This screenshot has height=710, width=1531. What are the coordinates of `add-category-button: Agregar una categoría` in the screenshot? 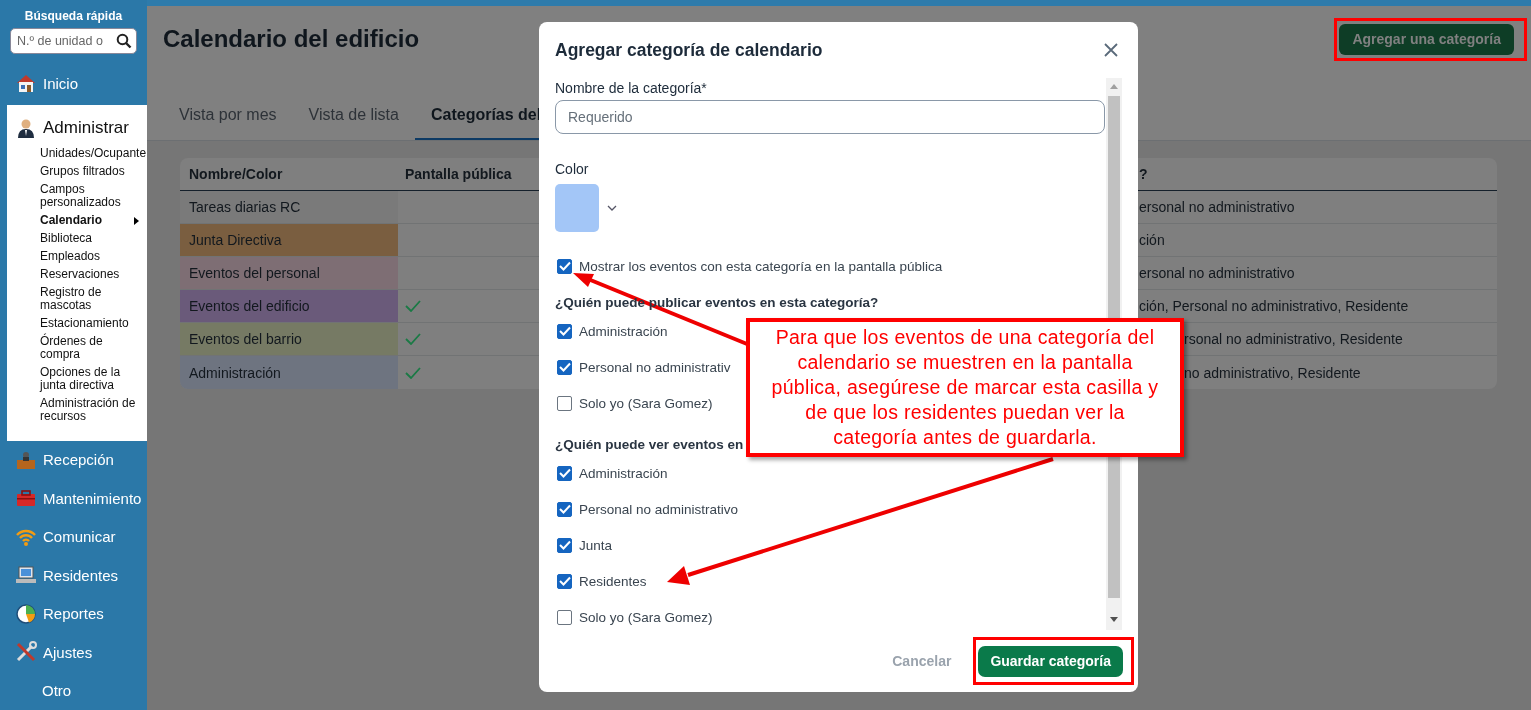 It's located at (1426, 39).